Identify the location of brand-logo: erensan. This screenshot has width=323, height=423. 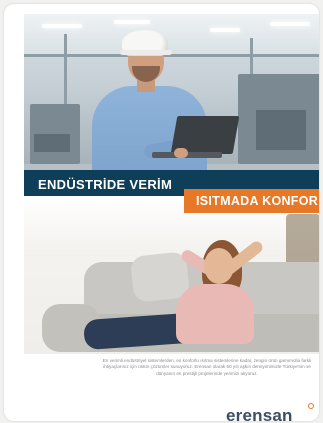
(259, 413).